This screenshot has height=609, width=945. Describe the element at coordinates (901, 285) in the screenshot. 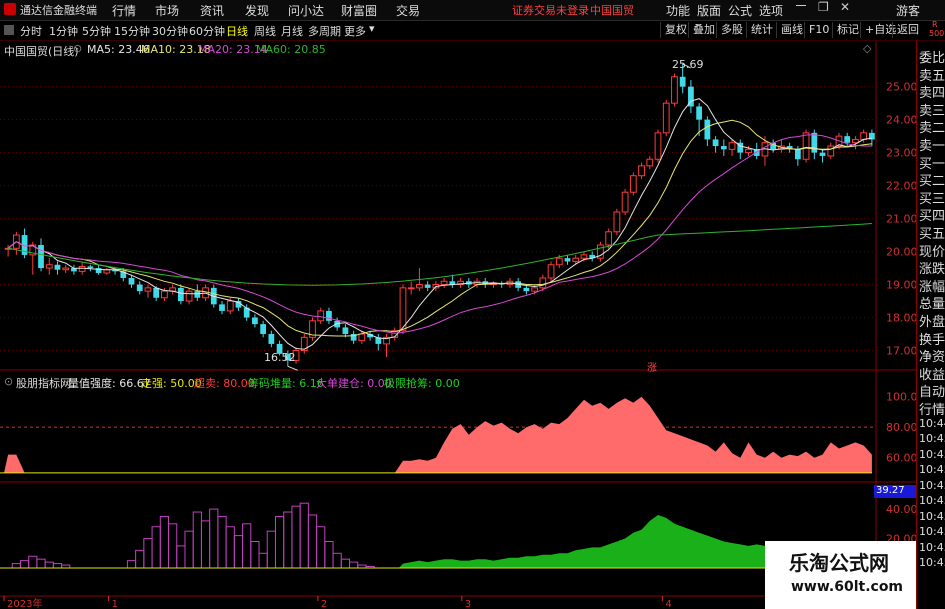

I see `price-tick-label: 19.00` at that location.